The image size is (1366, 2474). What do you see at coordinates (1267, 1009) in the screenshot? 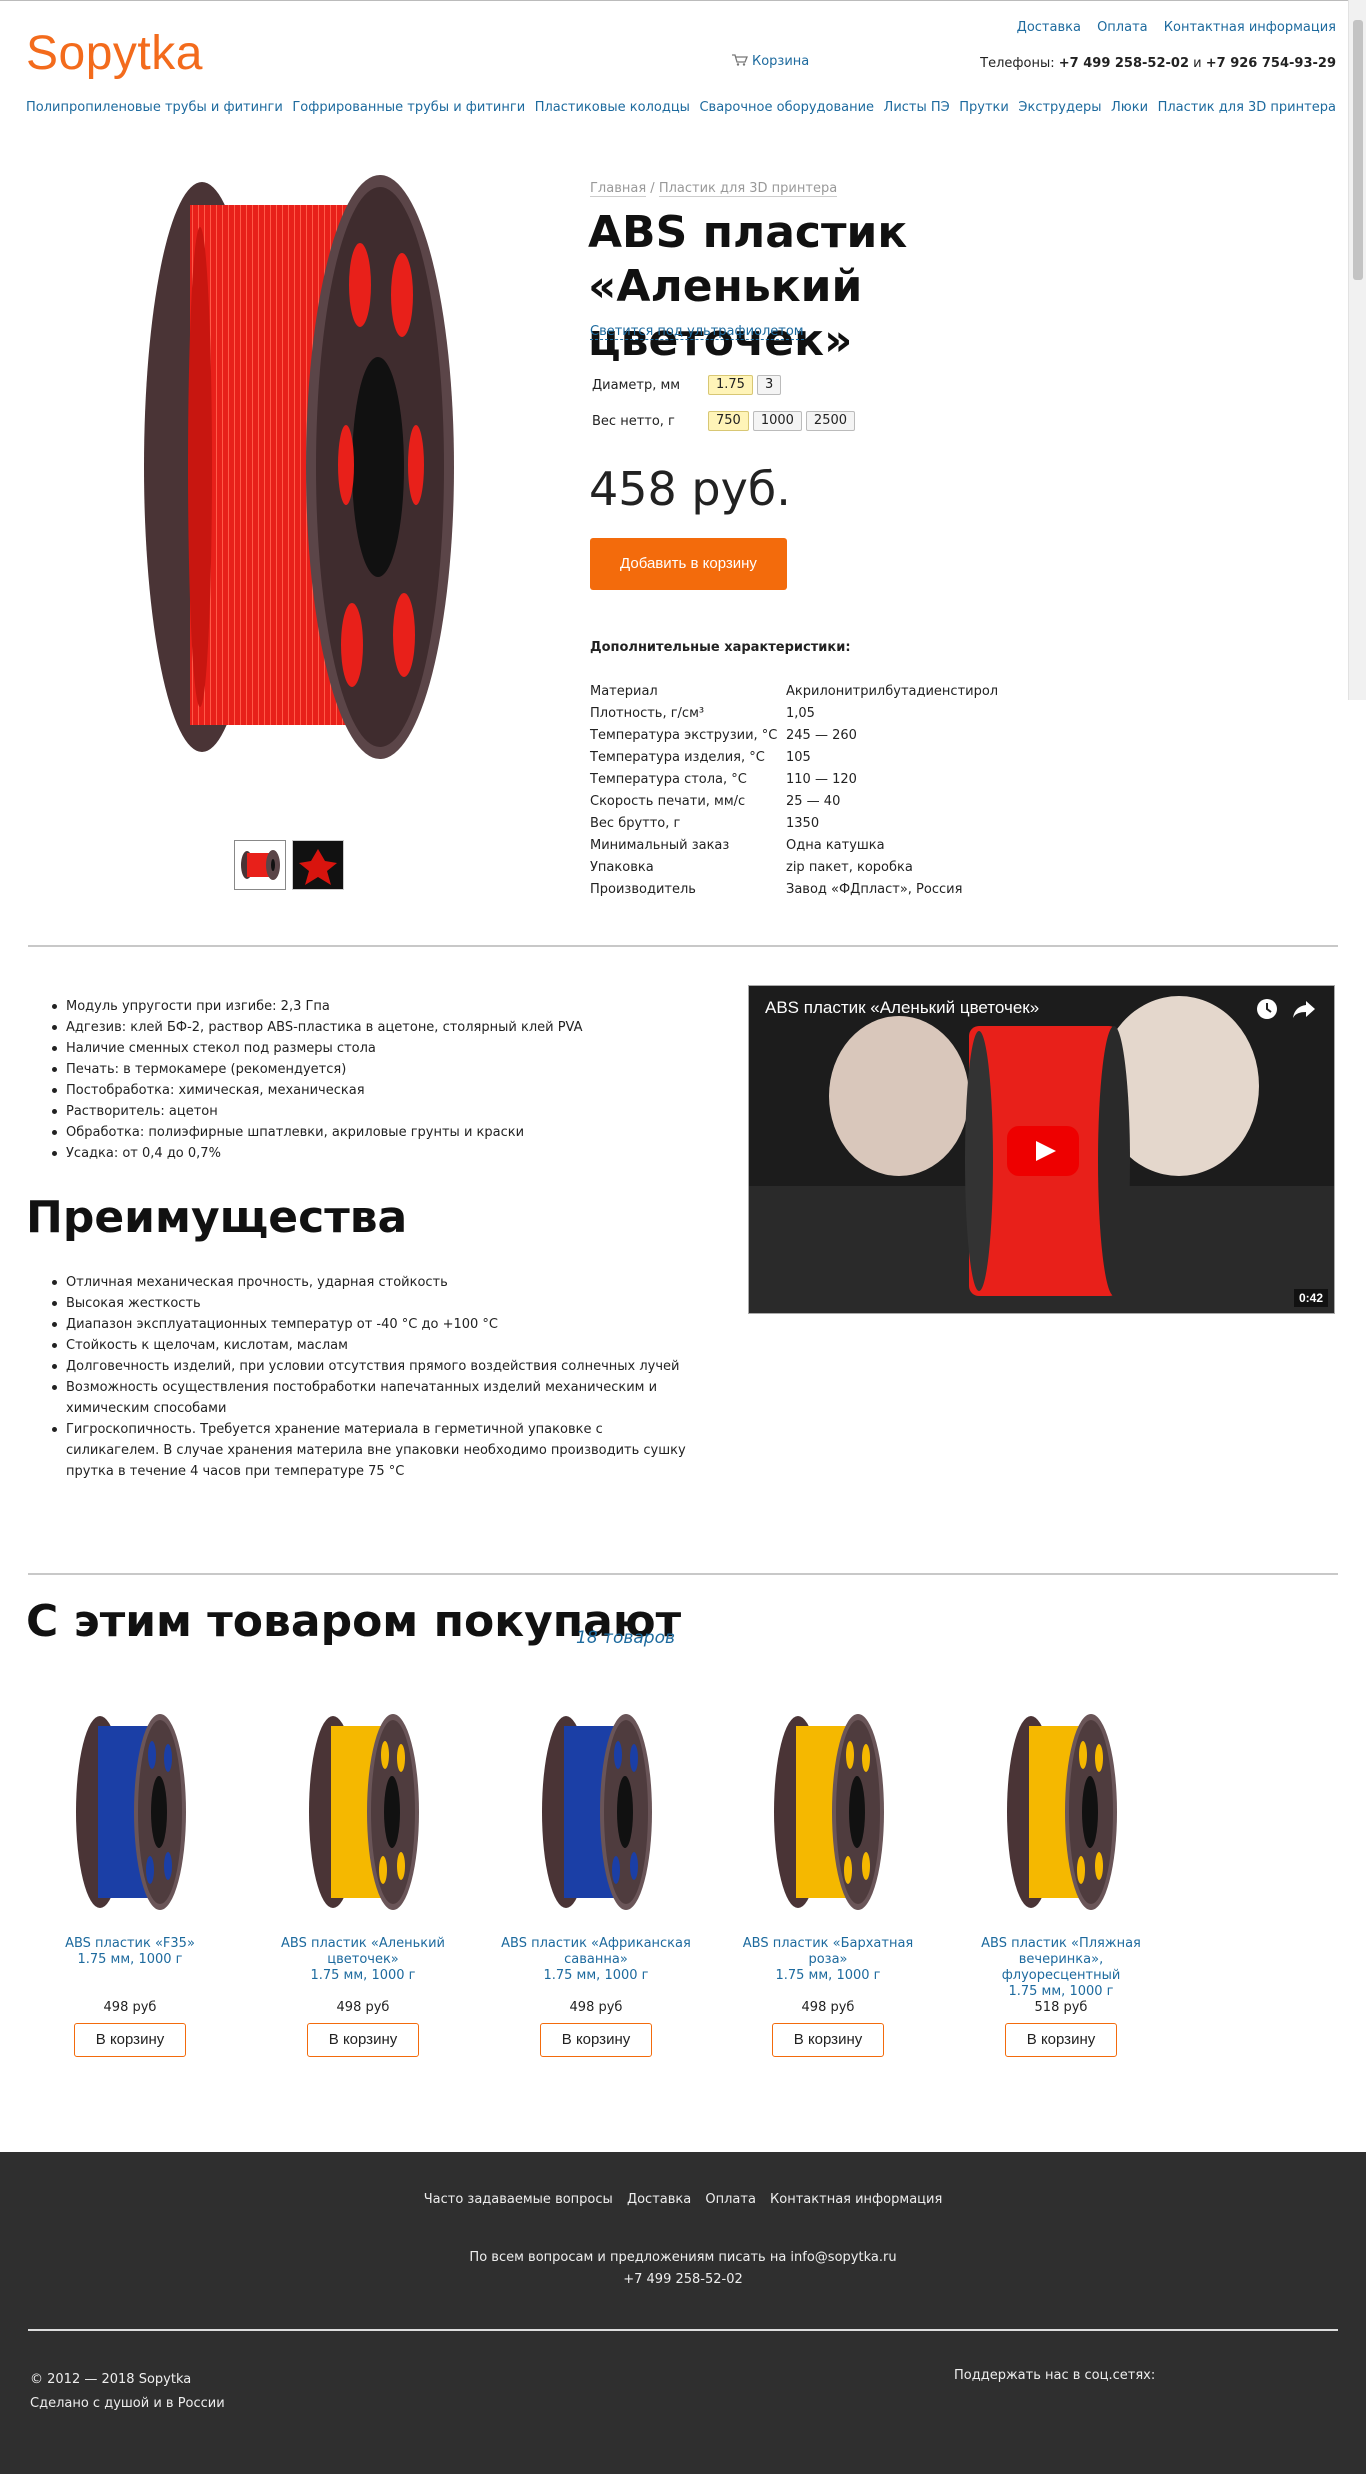
I see `watch-later-icon` at bounding box center [1267, 1009].